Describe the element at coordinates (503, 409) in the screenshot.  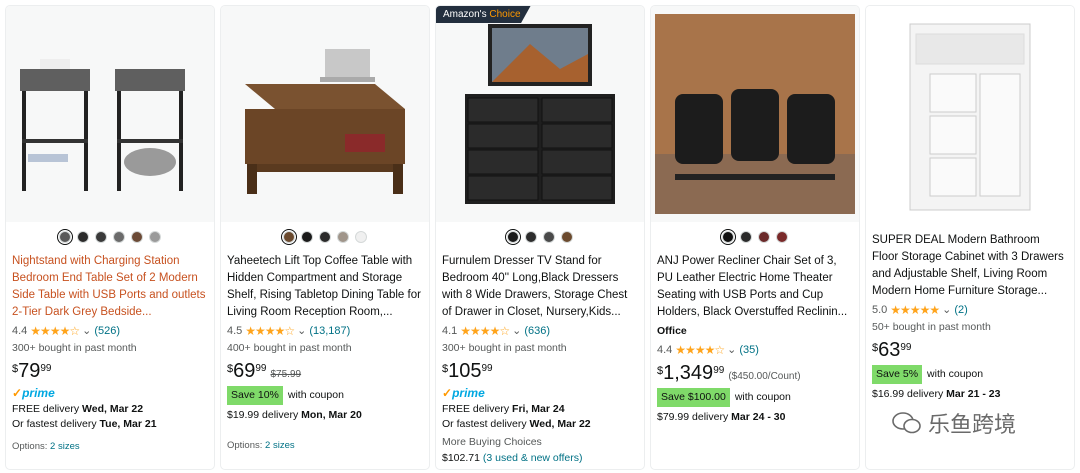
I see `delivery-line: FREE delivery Fri, Mar 24` at that location.